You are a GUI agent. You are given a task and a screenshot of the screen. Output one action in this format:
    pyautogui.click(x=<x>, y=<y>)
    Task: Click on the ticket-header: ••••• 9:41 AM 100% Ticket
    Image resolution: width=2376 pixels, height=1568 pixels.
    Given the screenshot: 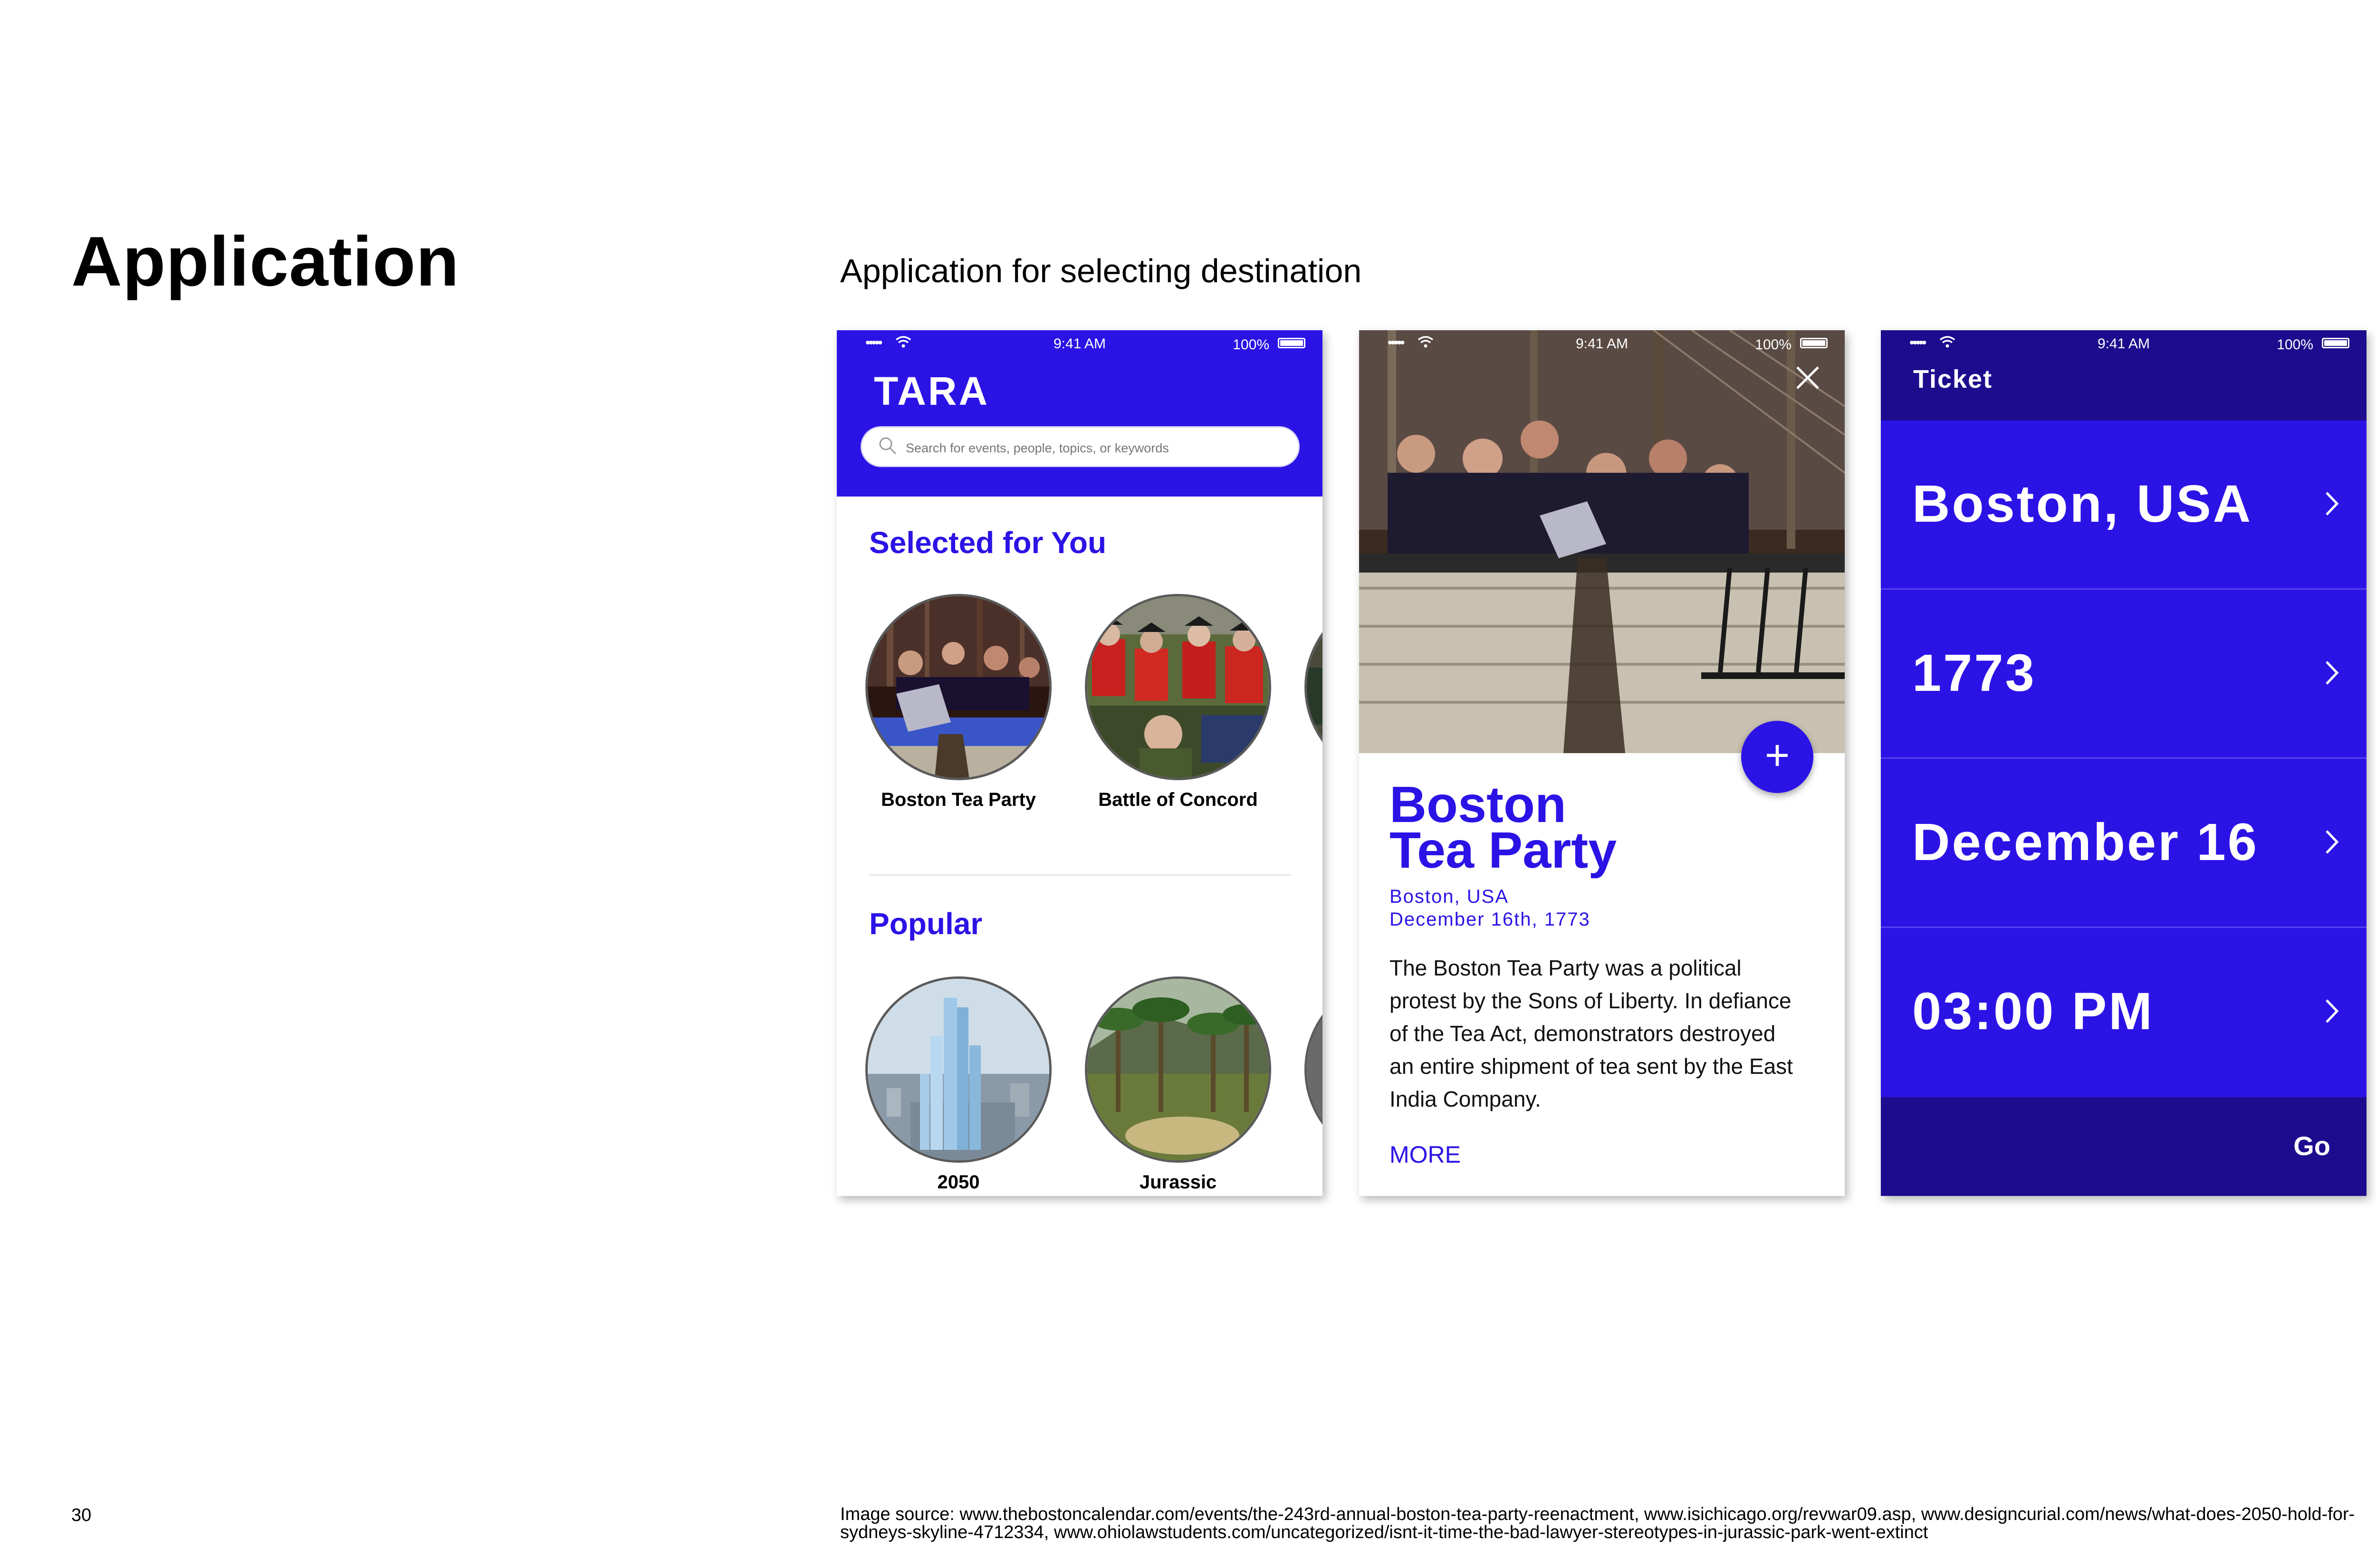 What is the action you would take?
    pyautogui.click(x=2123, y=375)
    